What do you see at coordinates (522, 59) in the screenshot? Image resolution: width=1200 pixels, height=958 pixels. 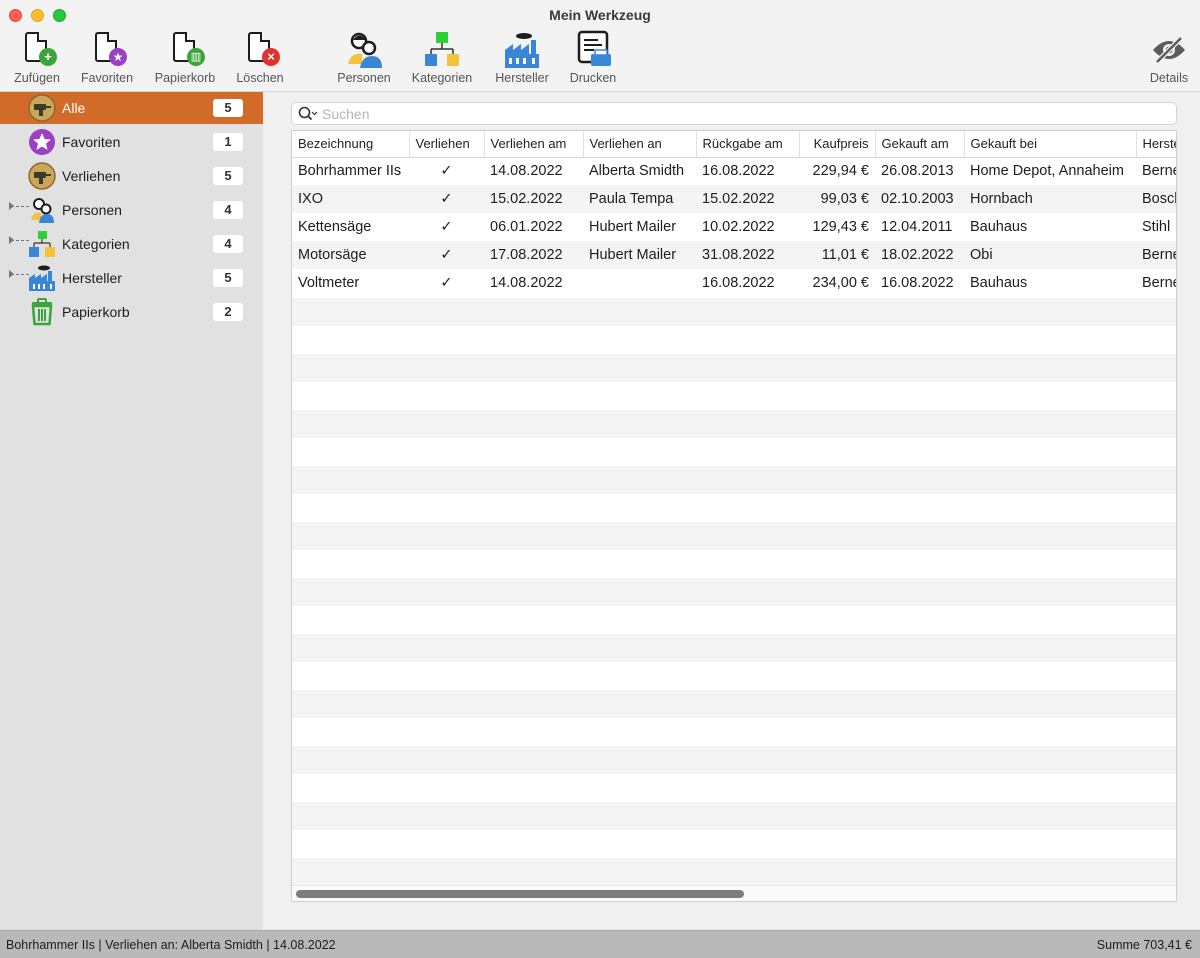 I see `manufacturers-button: Hersteller` at bounding box center [522, 59].